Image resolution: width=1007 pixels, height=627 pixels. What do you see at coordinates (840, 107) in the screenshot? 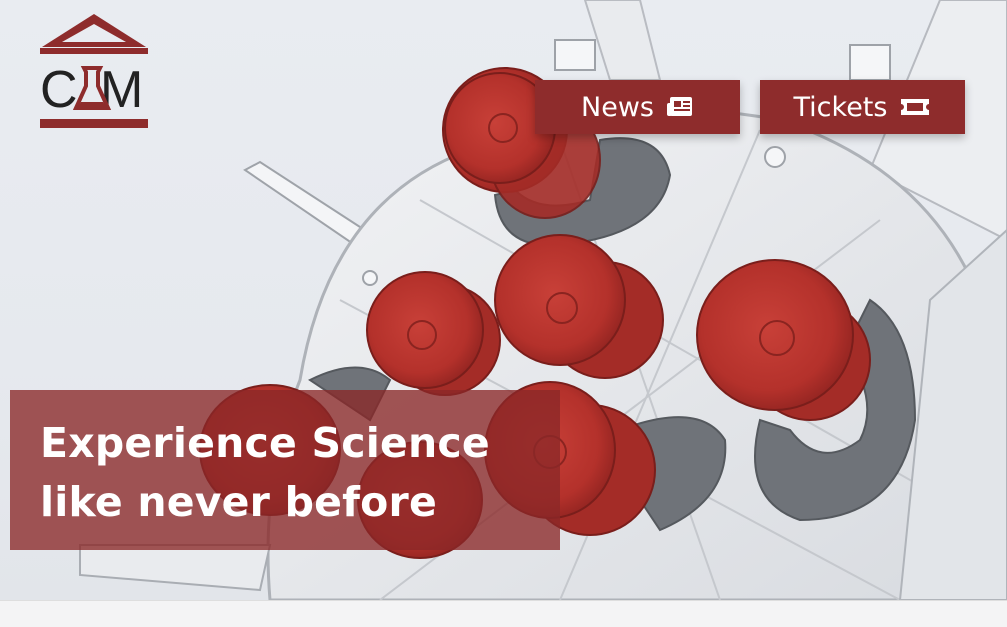
I see `tickets-button-label: Tickets` at bounding box center [840, 107].